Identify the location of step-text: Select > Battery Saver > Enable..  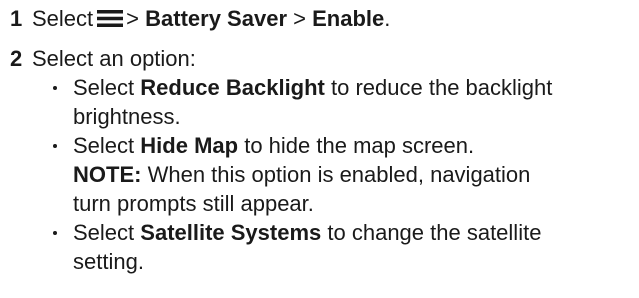
(211, 18).